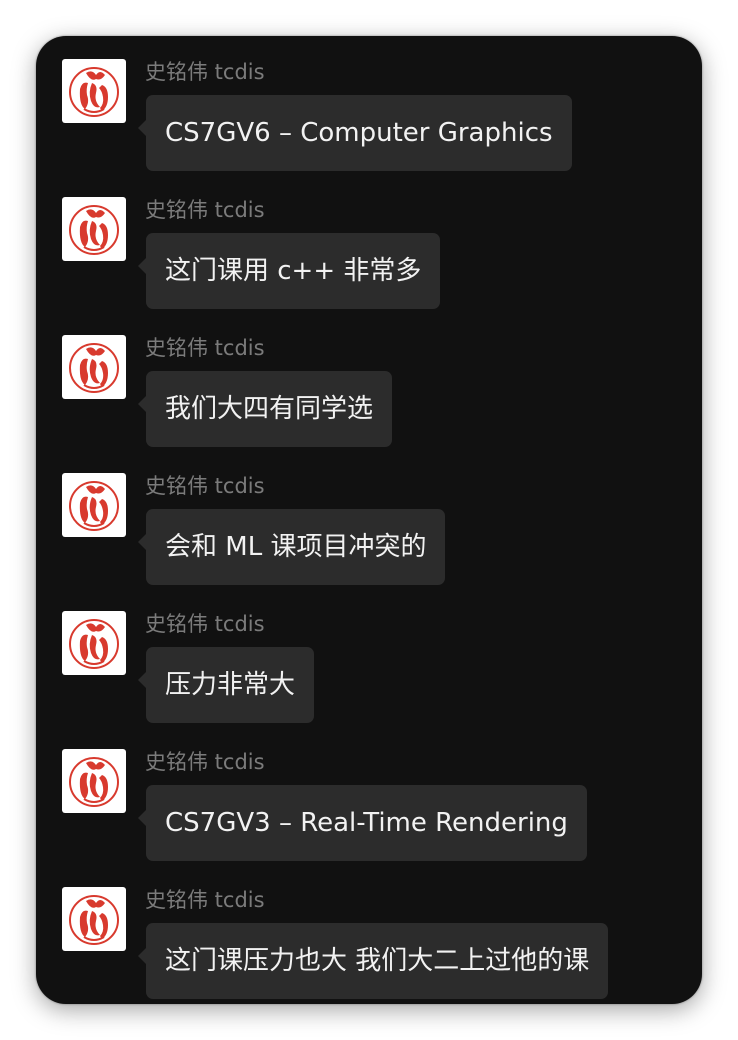 The image size is (738, 1040). I want to click on chat-message: 史铭伟 tcdis 会和 ML 课项目冲突的, so click(369, 538).